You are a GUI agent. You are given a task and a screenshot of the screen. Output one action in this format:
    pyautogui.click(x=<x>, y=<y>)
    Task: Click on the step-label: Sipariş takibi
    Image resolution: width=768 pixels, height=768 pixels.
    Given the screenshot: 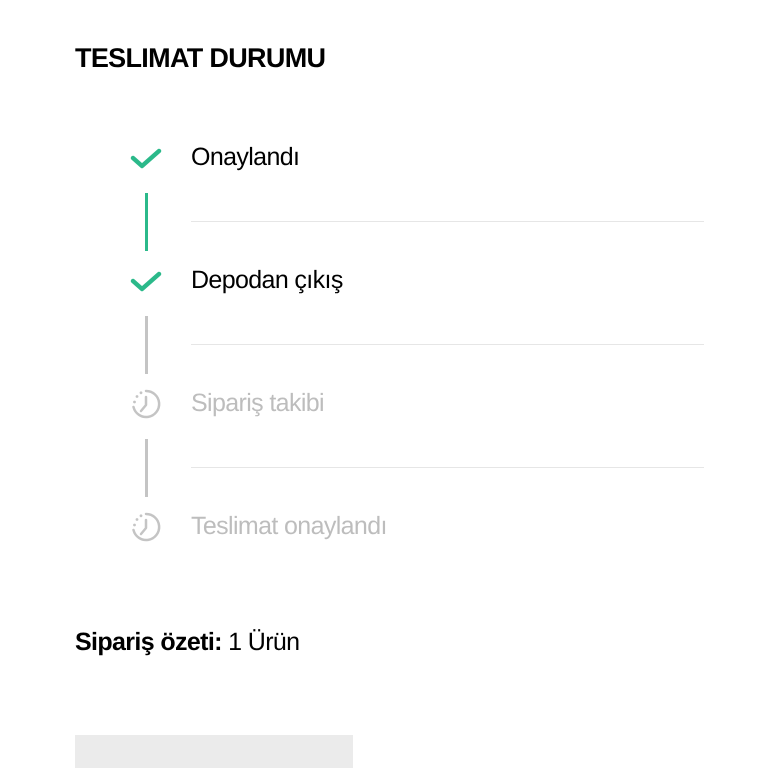 What is the action you would take?
    pyautogui.click(x=257, y=404)
    